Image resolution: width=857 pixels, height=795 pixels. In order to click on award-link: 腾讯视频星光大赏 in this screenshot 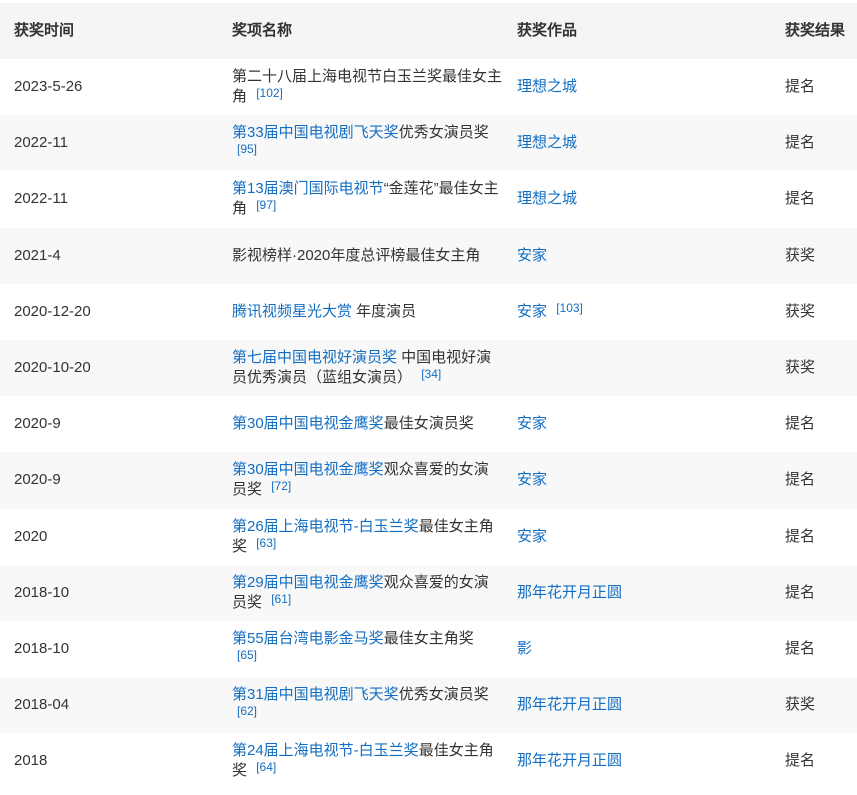, I will do `click(292, 311)`.